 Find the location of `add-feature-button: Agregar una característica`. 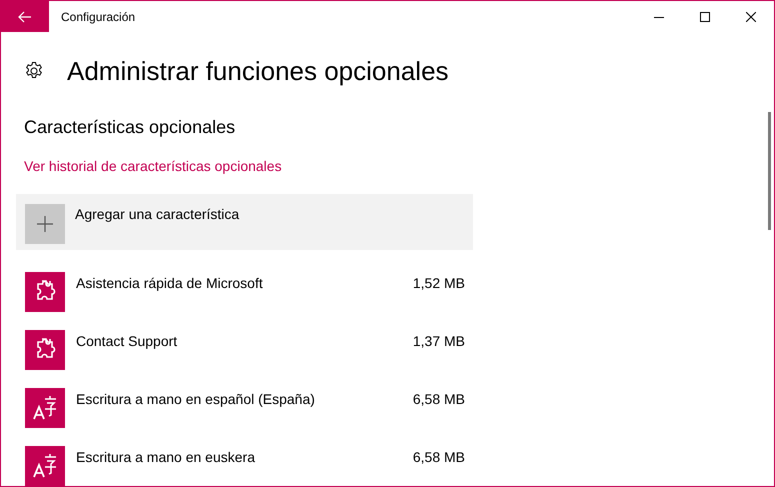

add-feature-button: Agregar una característica is located at coordinates (244, 222).